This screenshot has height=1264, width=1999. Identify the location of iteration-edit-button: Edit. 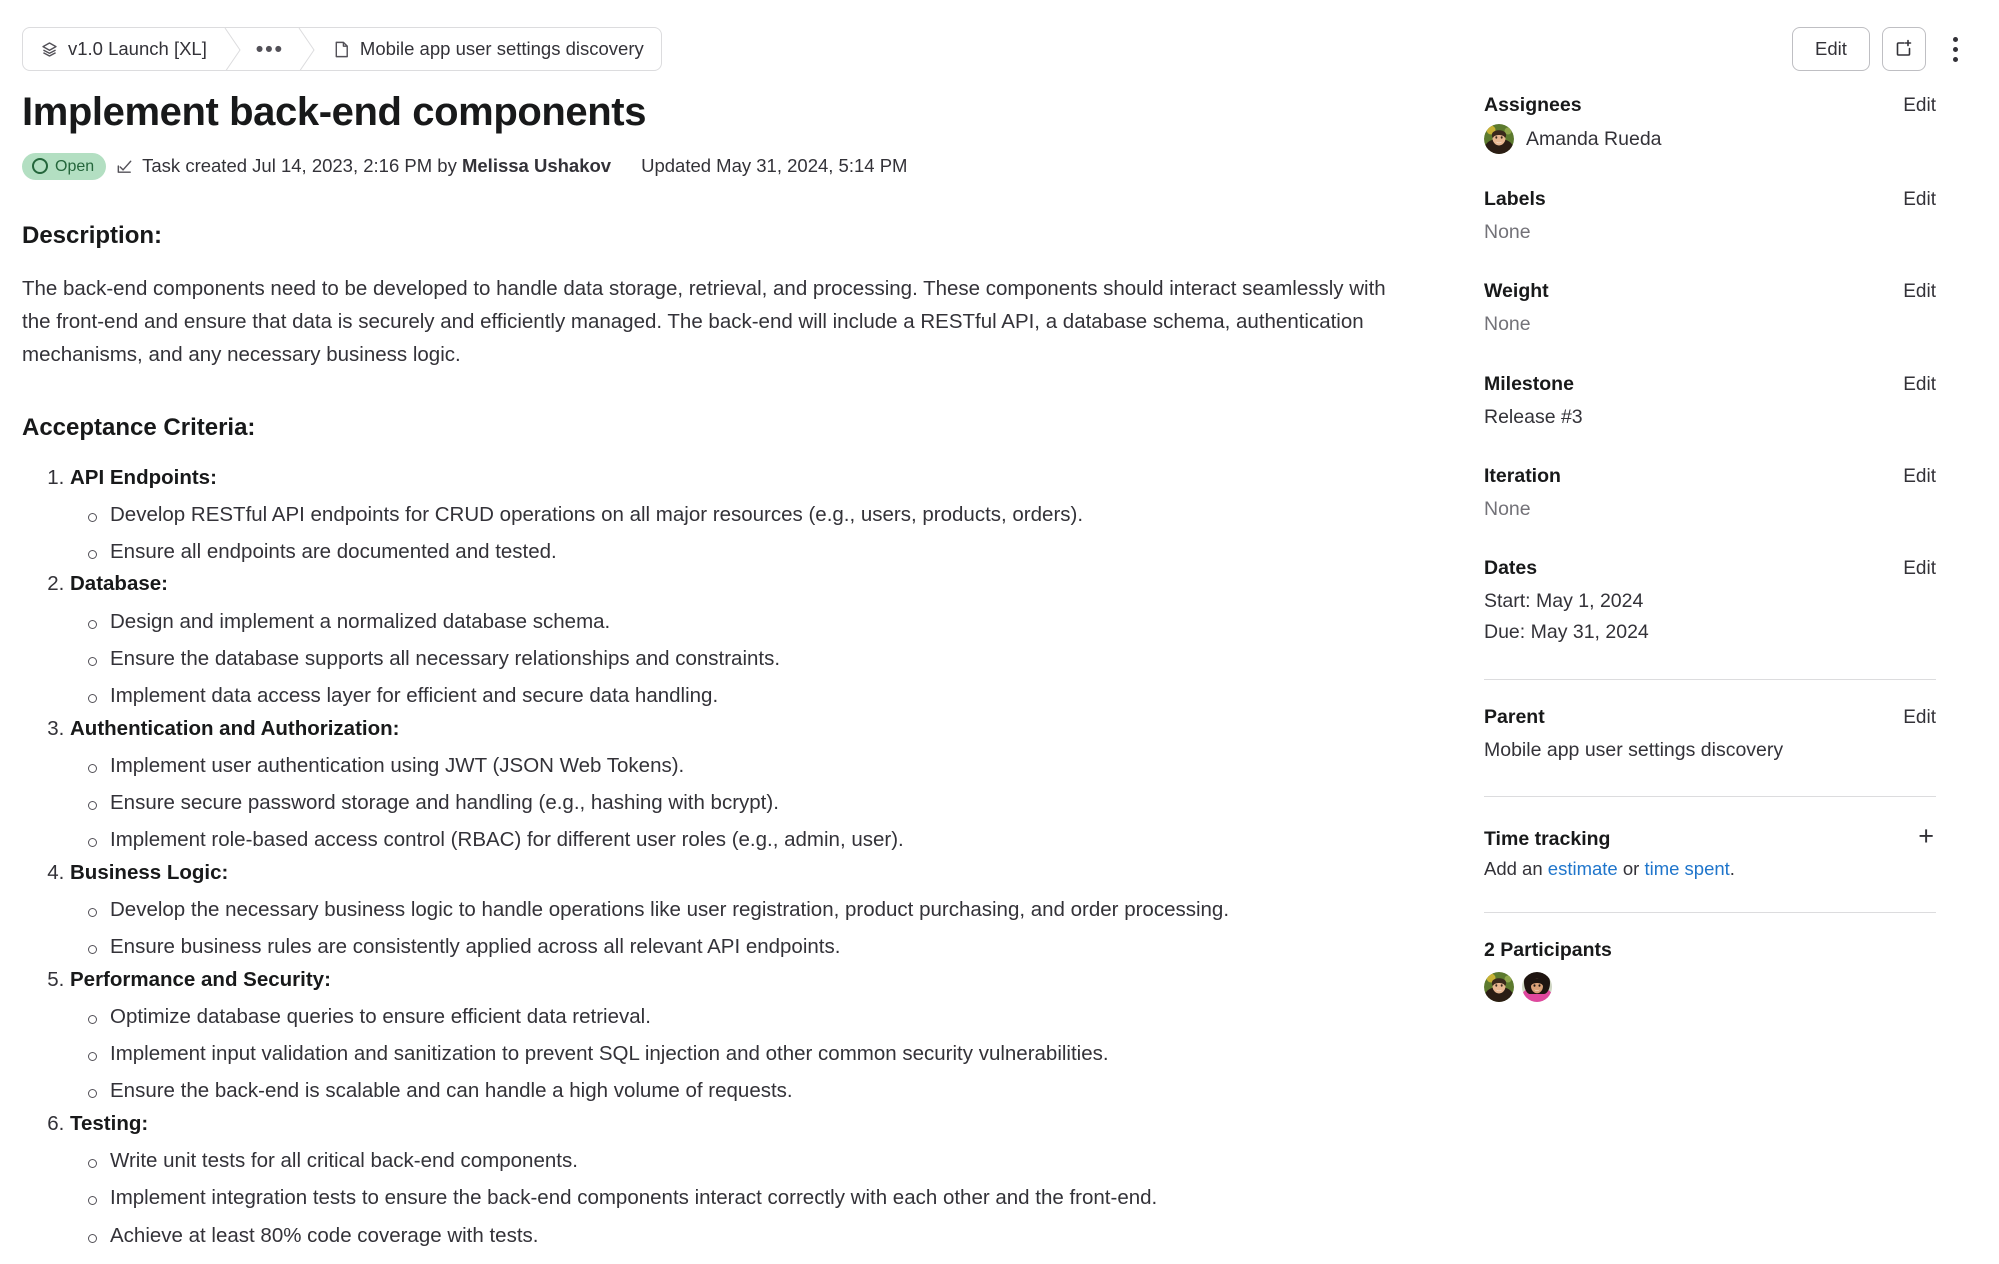
(1919, 477).